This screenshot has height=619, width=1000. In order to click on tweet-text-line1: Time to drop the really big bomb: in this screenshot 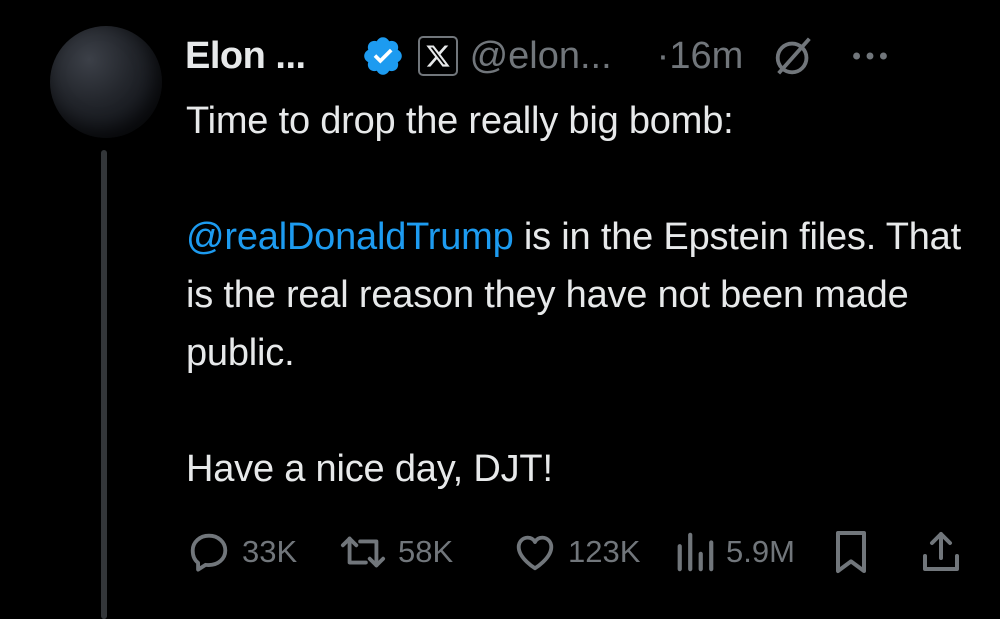, I will do `click(460, 121)`.